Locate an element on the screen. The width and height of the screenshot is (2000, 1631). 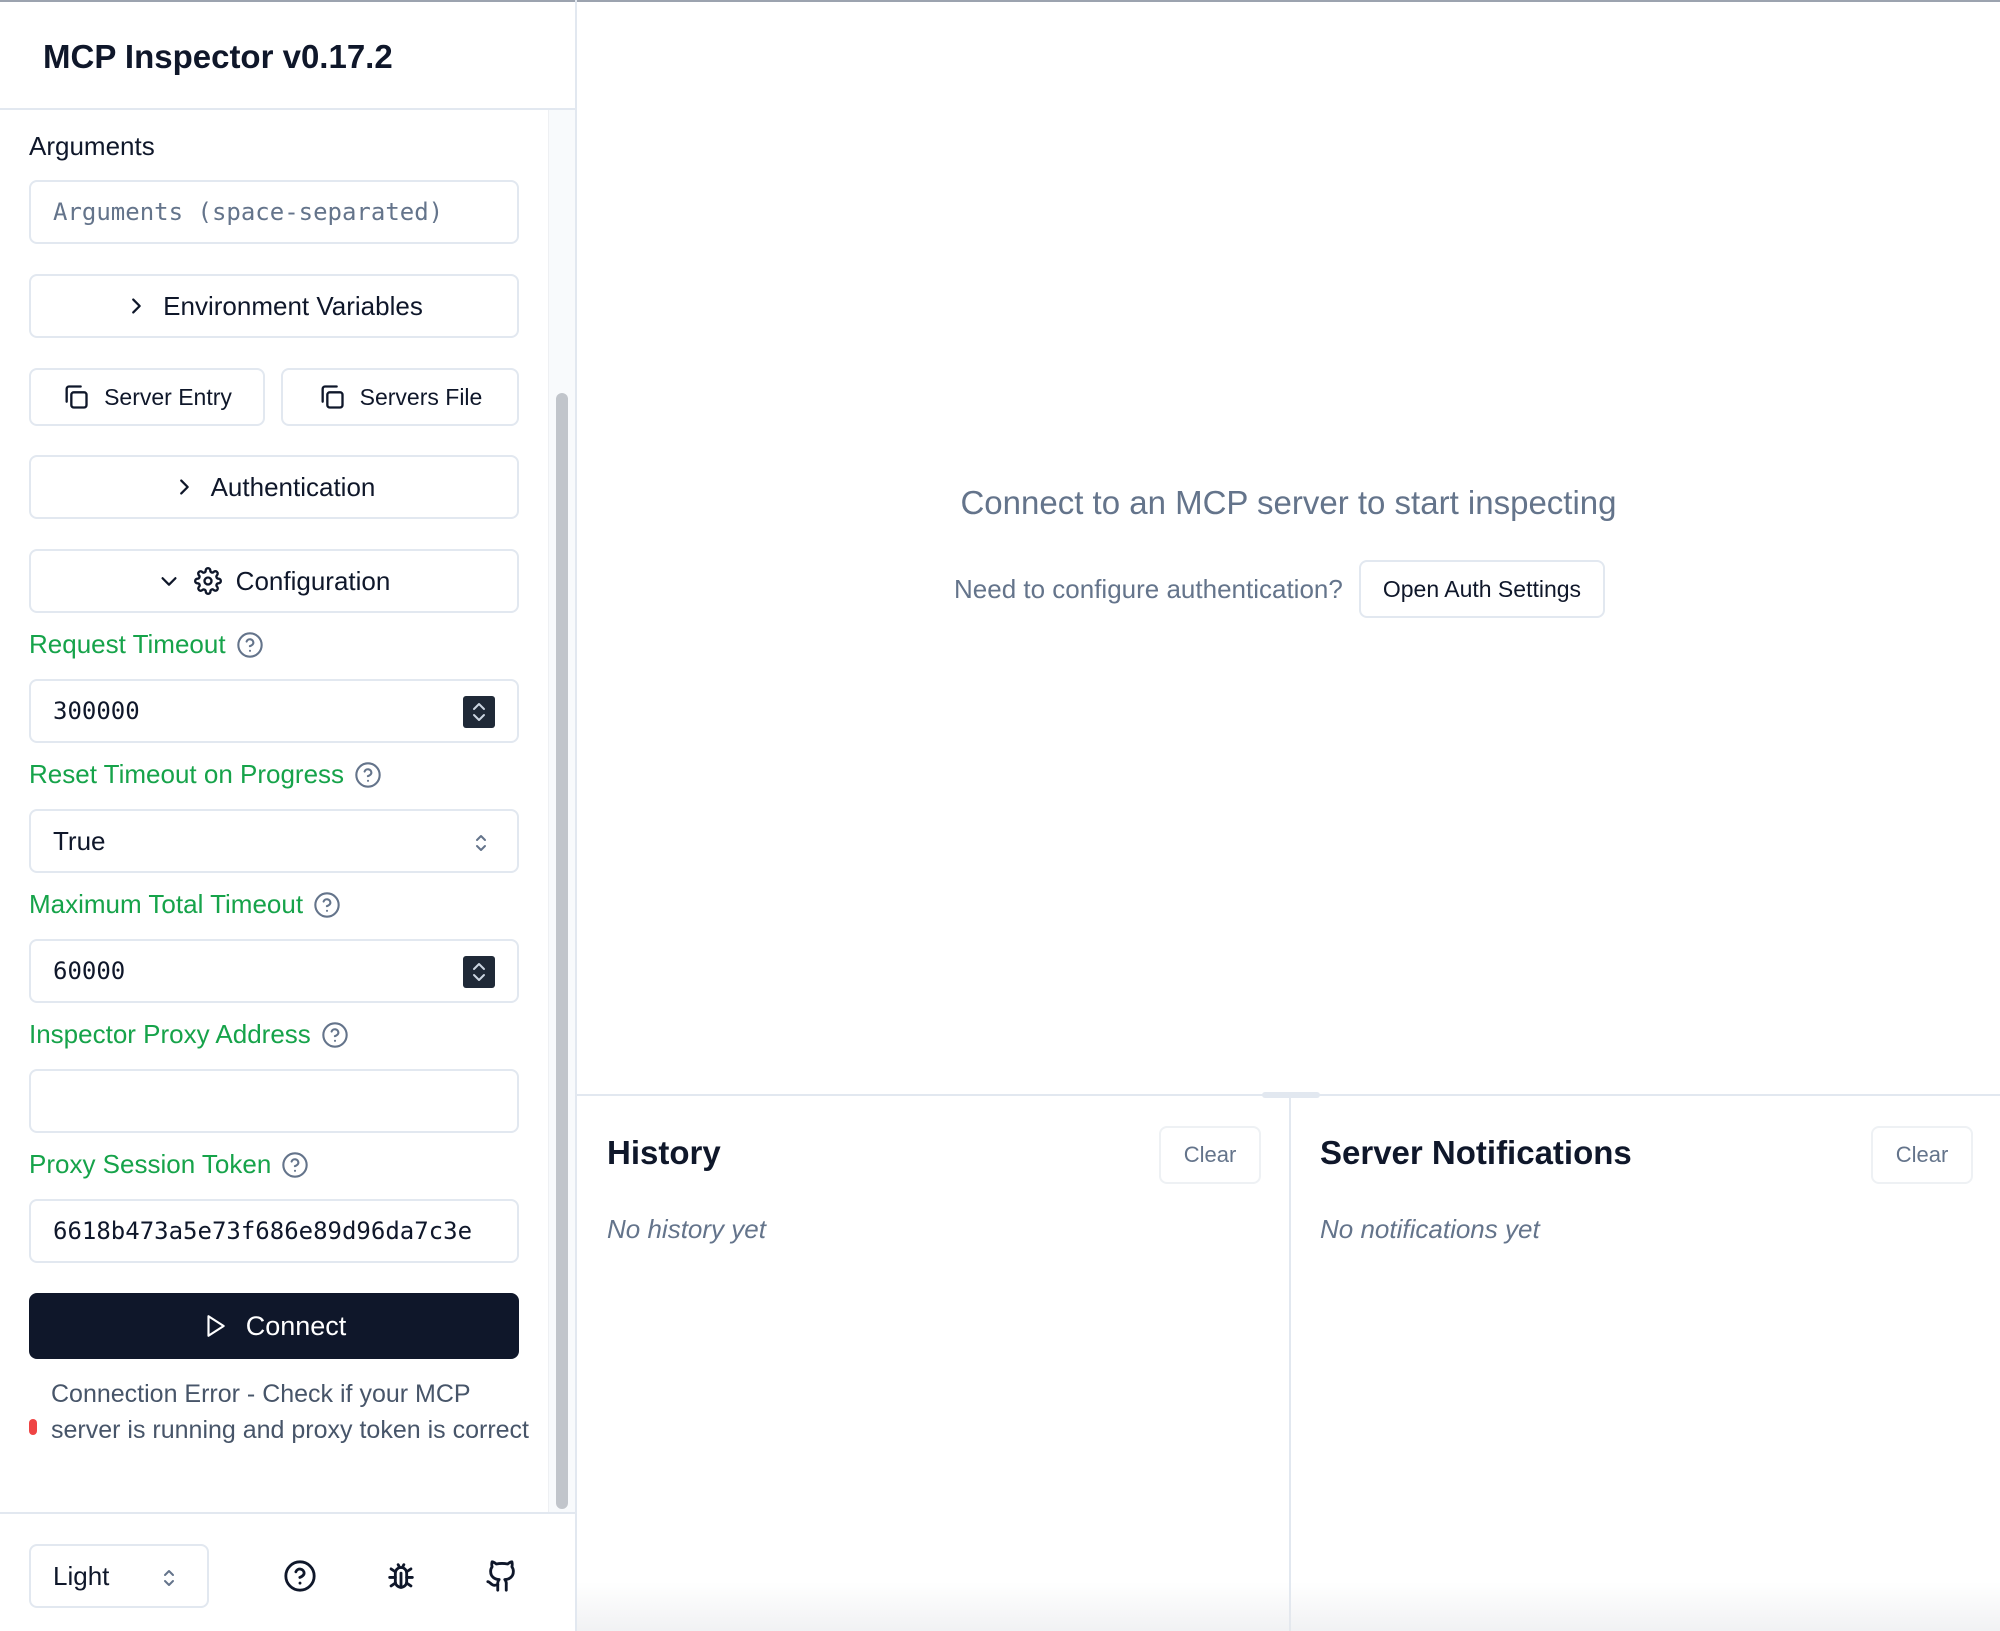
max-total-timeout-text: Maximum Total Timeout is located at coordinates (166, 904).